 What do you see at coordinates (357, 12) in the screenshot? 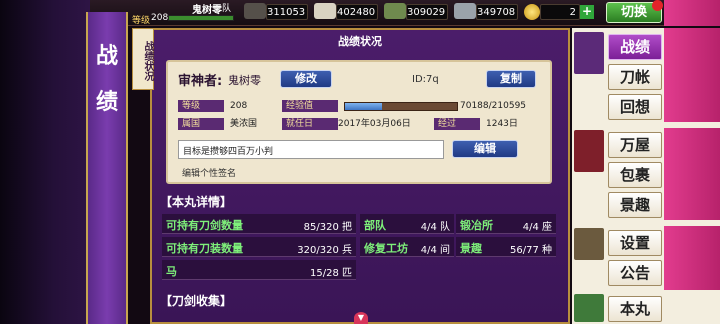
I see `resource-steel: 402480` at bounding box center [357, 12].